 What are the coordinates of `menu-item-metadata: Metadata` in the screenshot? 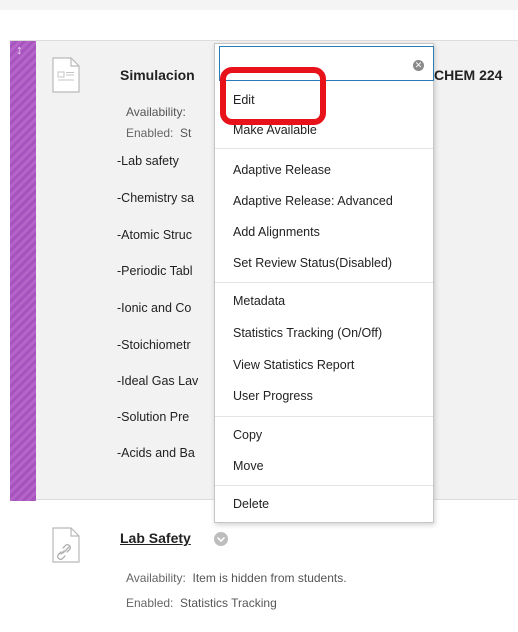 It's located at (259, 301).